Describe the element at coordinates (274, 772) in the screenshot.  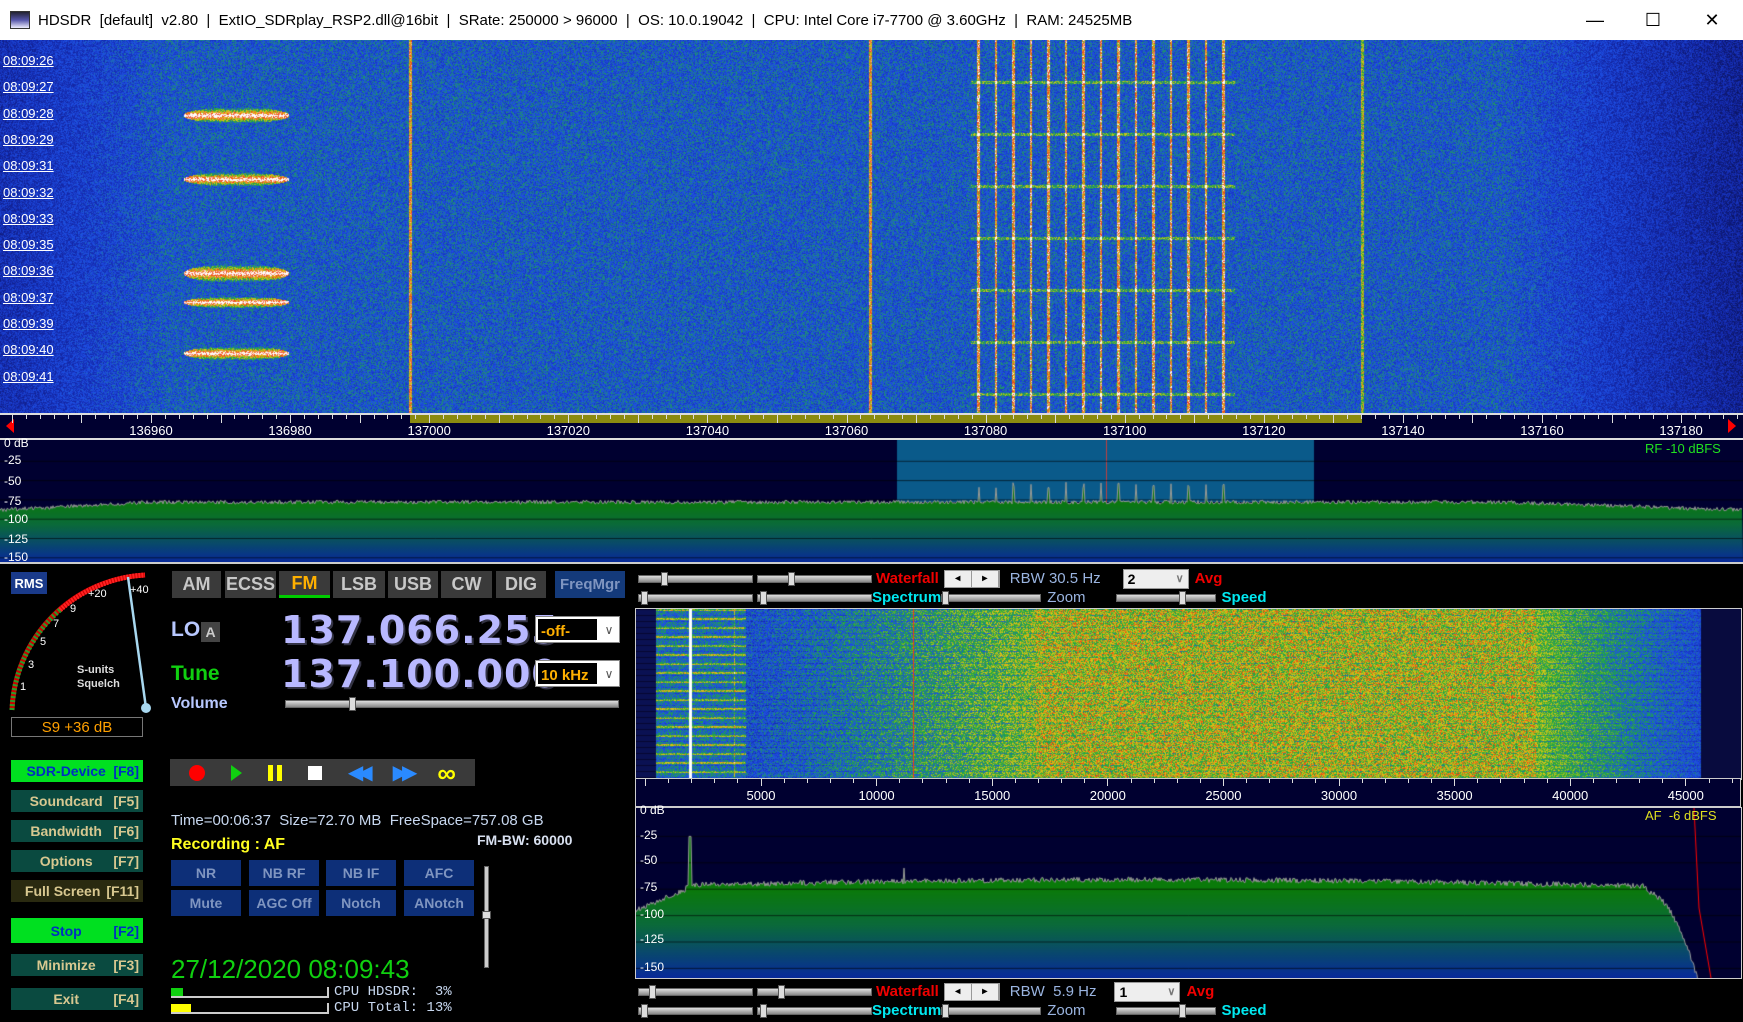
I see `pause-icon` at that location.